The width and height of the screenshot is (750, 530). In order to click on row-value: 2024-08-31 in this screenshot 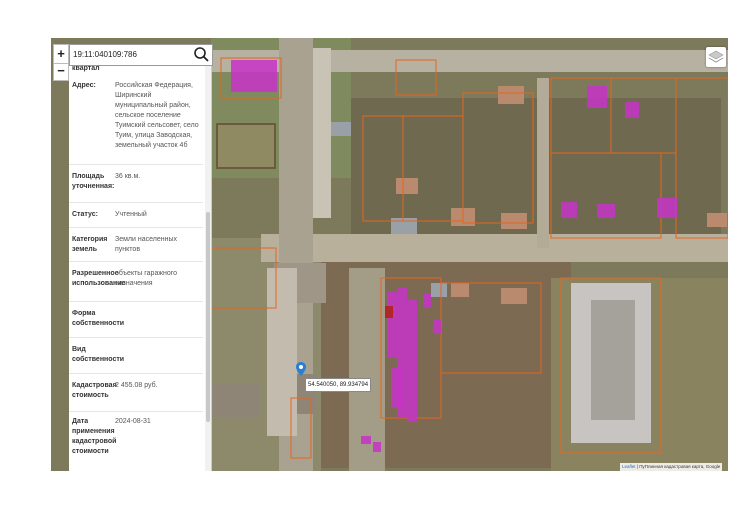, I will do `click(133, 421)`.